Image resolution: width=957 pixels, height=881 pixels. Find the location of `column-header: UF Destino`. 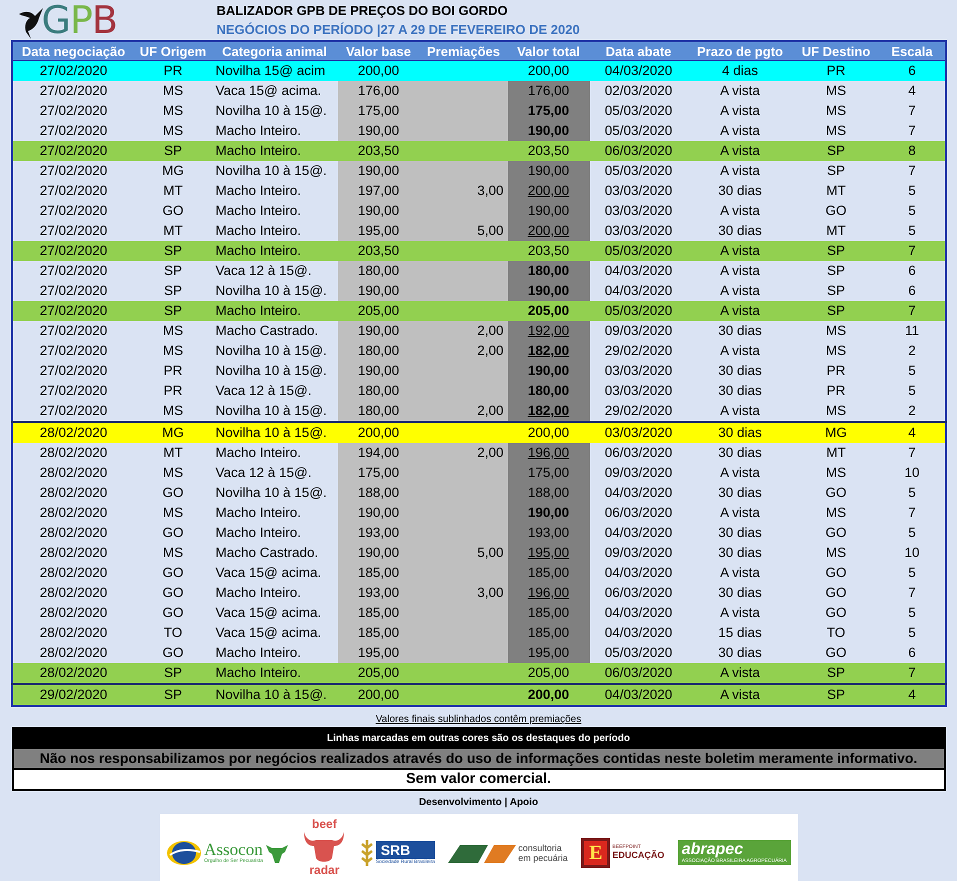

column-header: UF Destino is located at coordinates (836, 50).